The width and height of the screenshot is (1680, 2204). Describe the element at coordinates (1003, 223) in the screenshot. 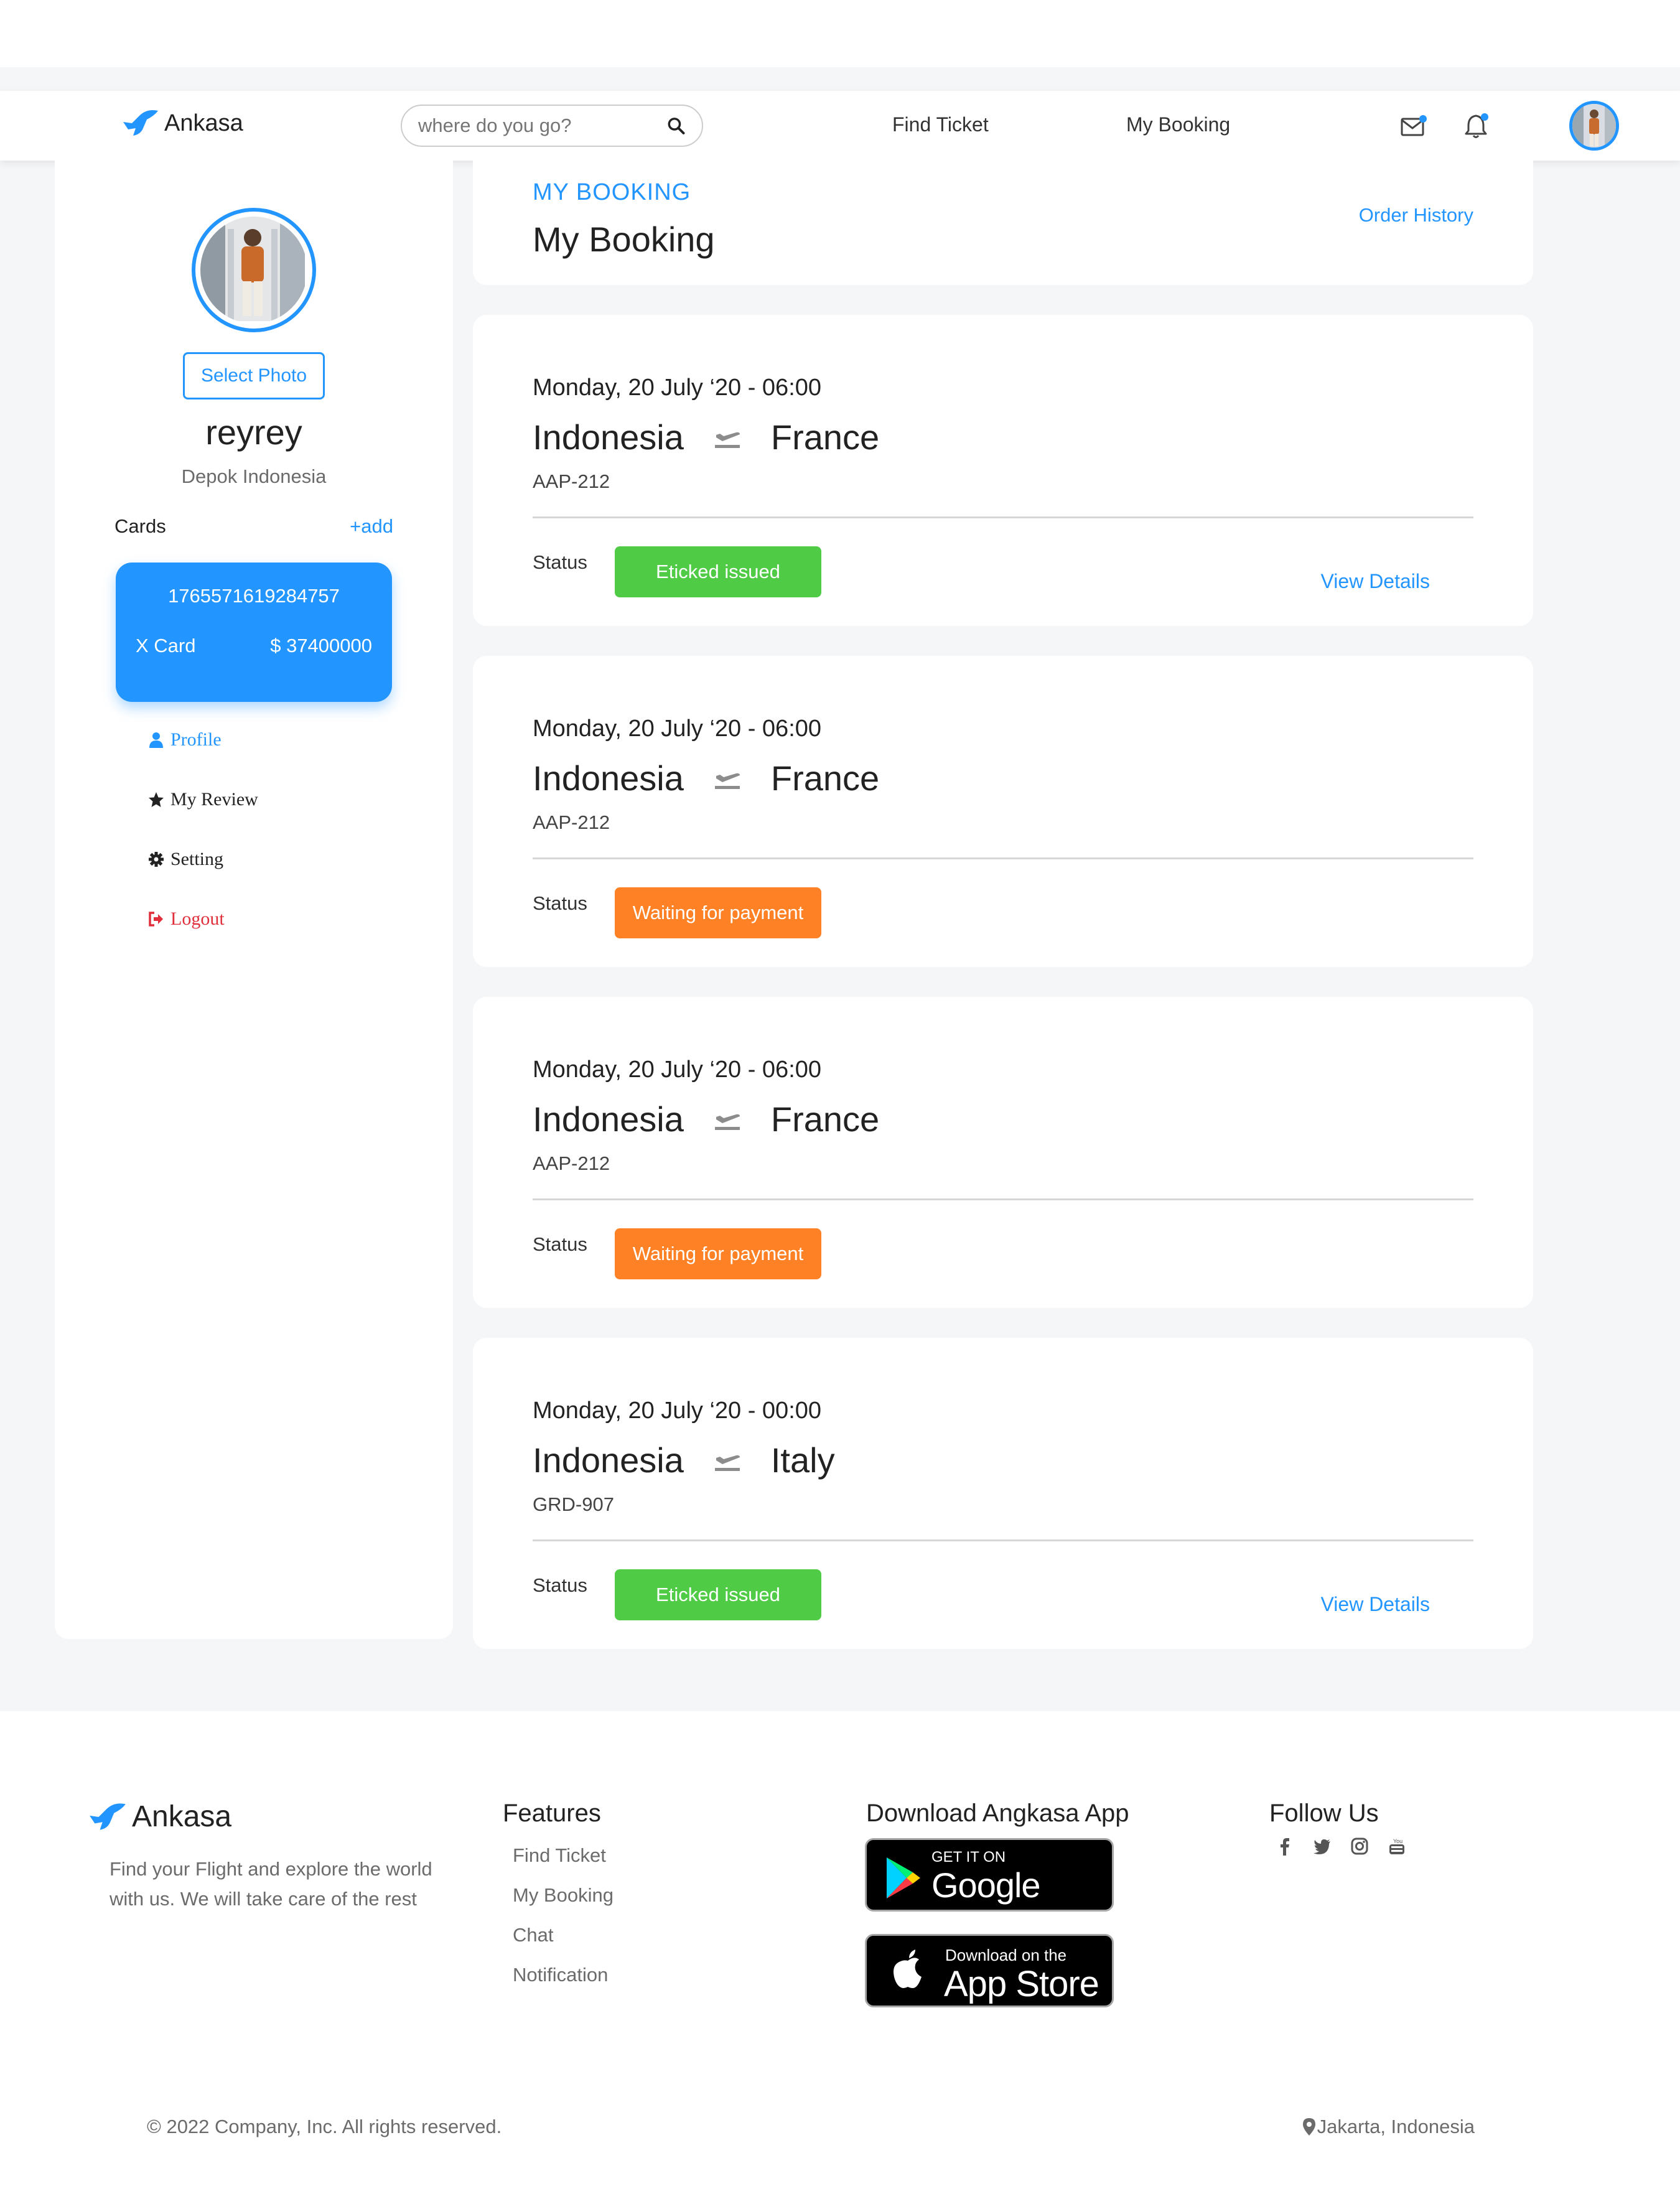

I see `booking-header-panel: MY BOOKING My Booking Order History` at that location.